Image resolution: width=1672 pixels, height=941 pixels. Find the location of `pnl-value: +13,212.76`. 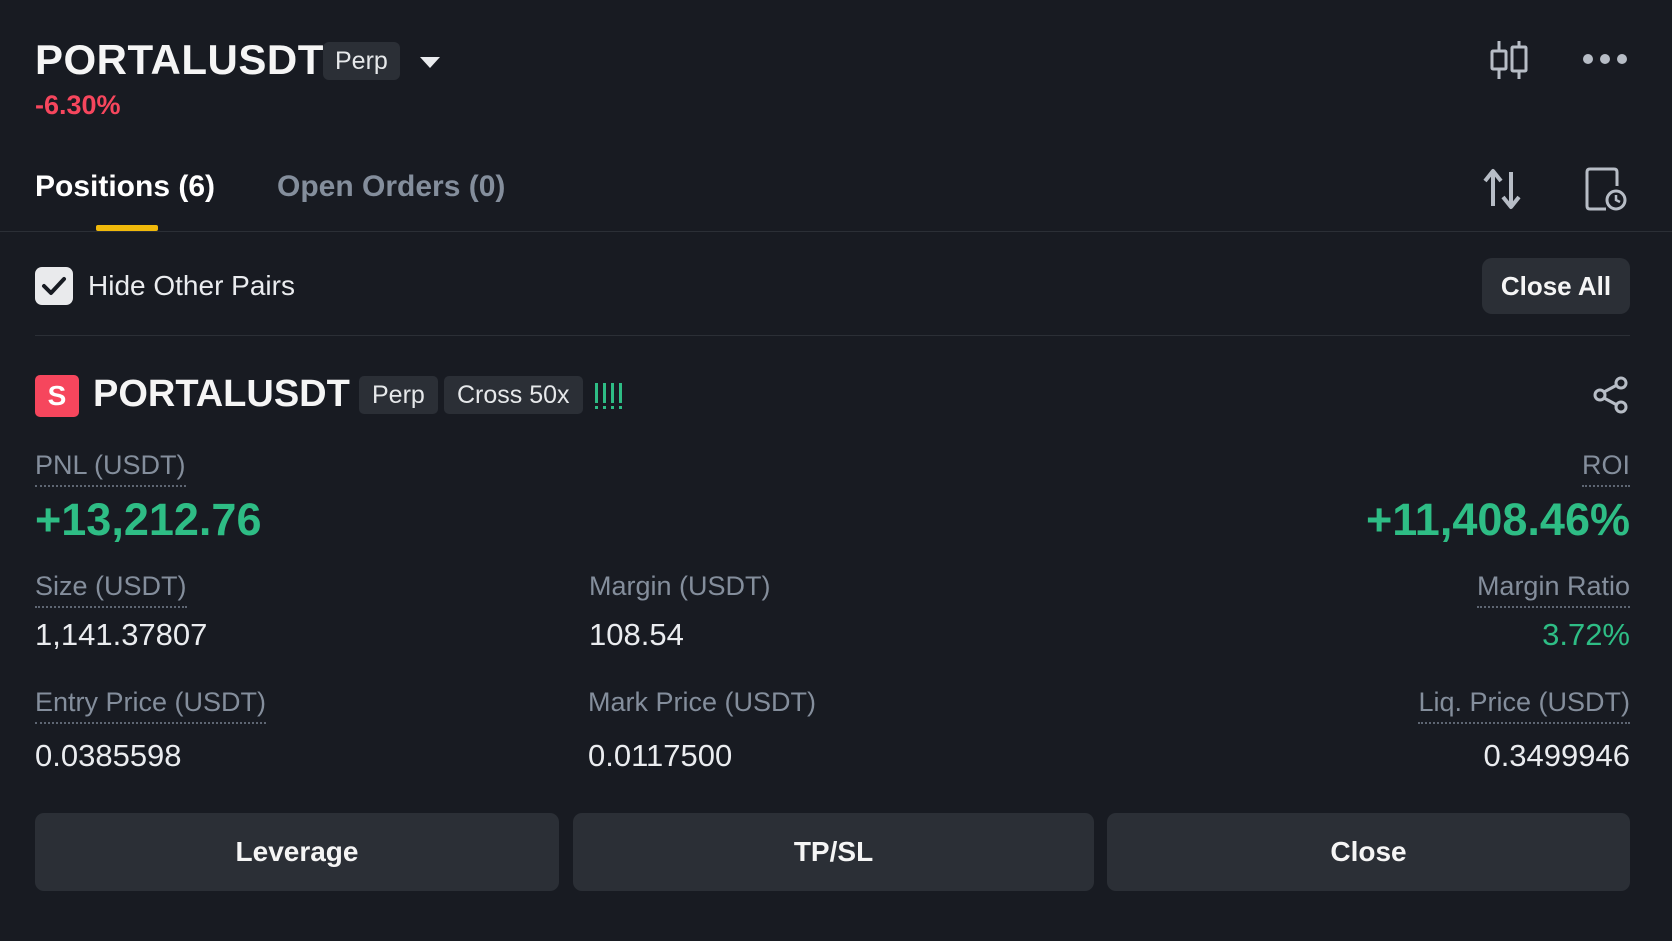

pnl-value: +13,212.76 is located at coordinates (148, 519).